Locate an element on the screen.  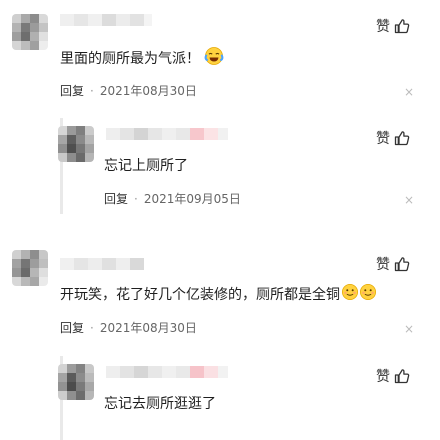
reply-text: 忘记上厕所了 is located at coordinates (146, 166).